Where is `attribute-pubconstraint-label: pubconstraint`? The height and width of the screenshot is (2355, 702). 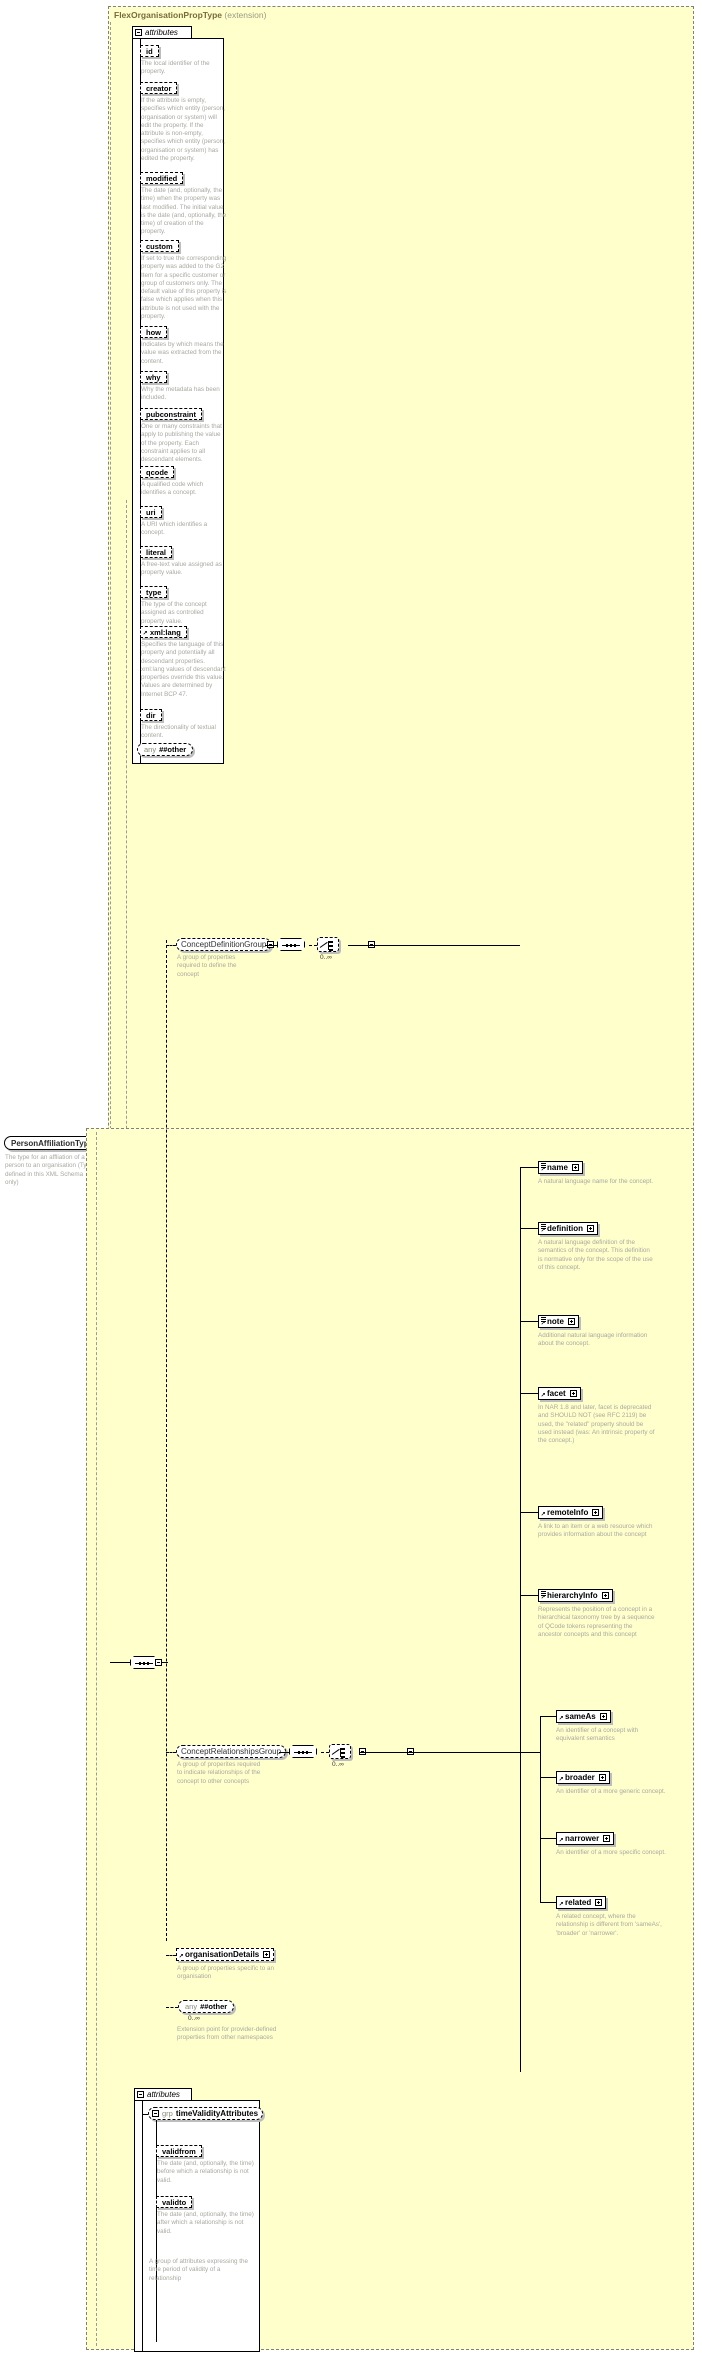
attribute-pubconstraint-label: pubconstraint is located at coordinates (171, 414).